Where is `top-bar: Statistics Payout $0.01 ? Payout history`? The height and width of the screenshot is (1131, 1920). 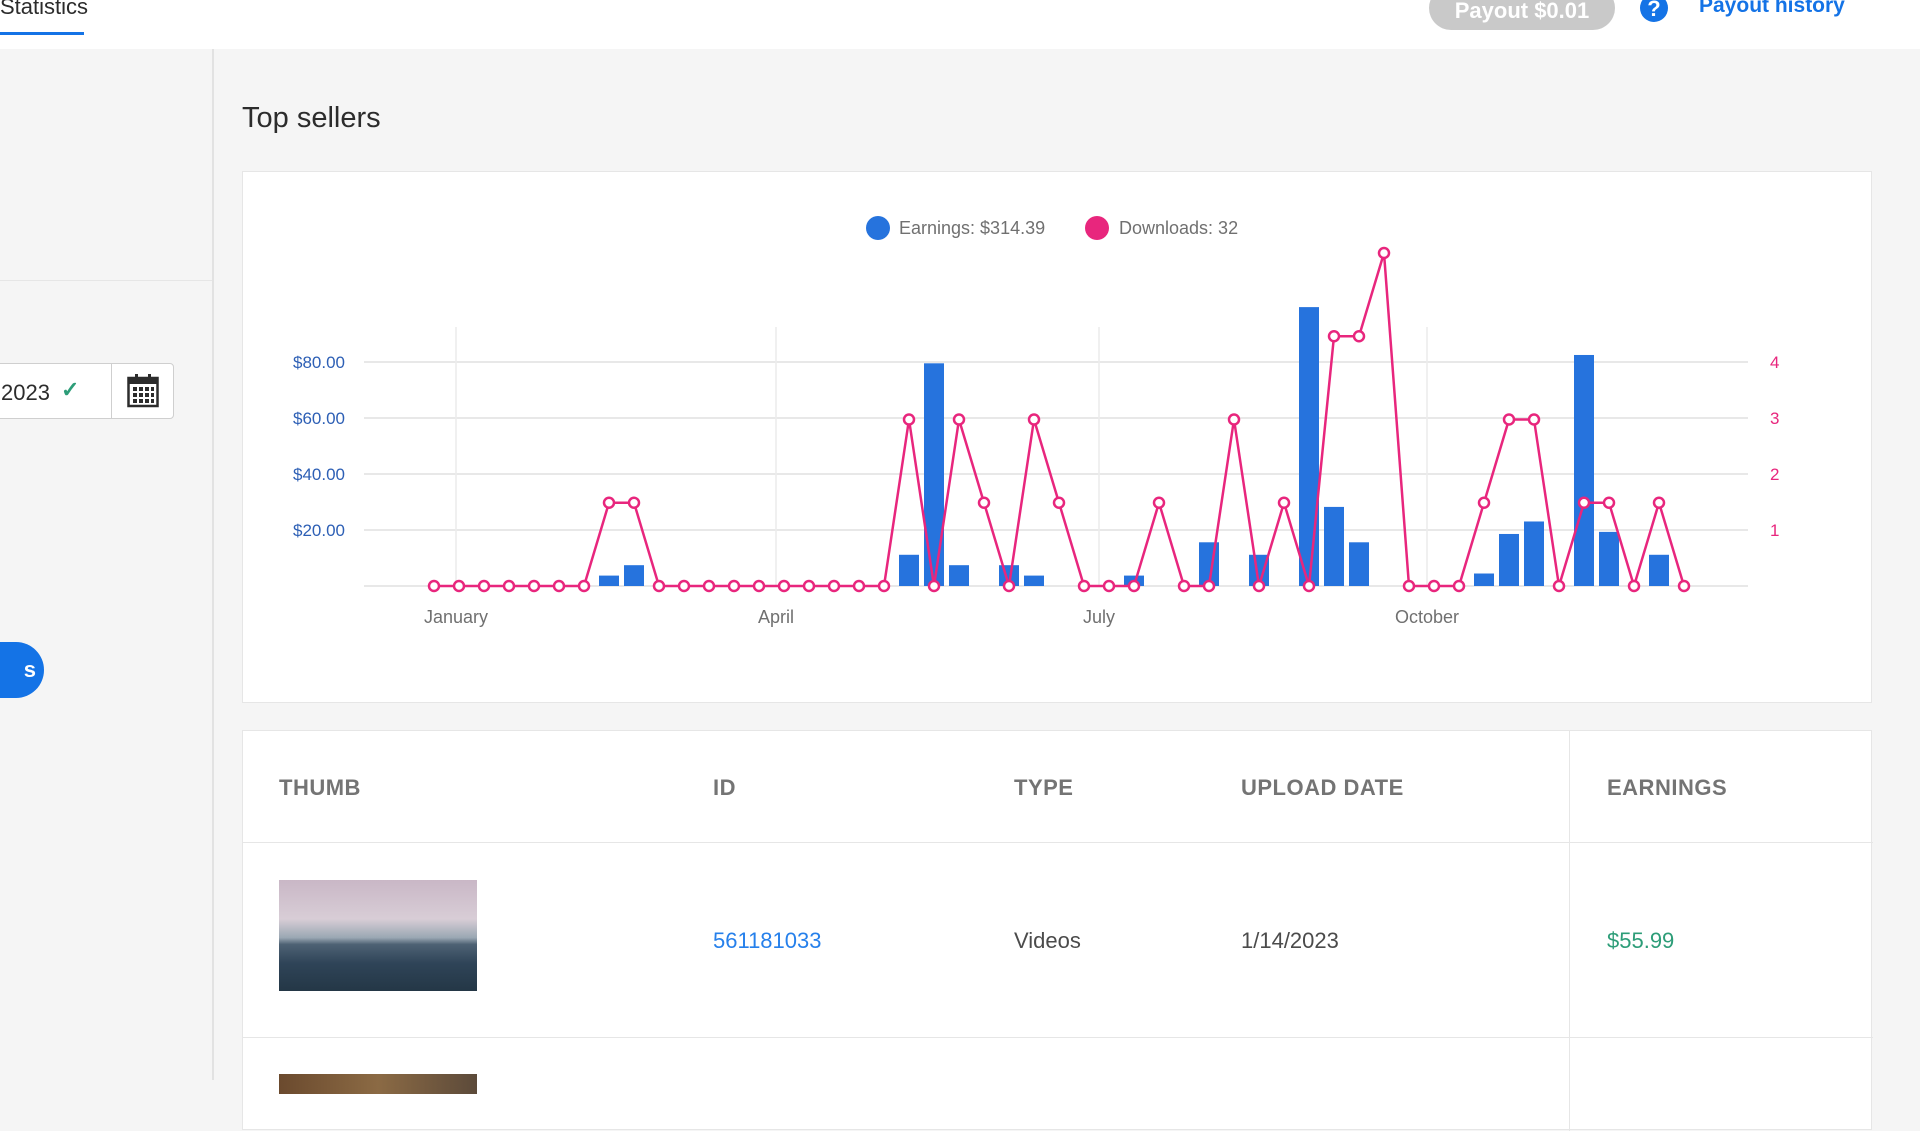 top-bar: Statistics Payout $0.01 ? Payout history is located at coordinates (960, 24).